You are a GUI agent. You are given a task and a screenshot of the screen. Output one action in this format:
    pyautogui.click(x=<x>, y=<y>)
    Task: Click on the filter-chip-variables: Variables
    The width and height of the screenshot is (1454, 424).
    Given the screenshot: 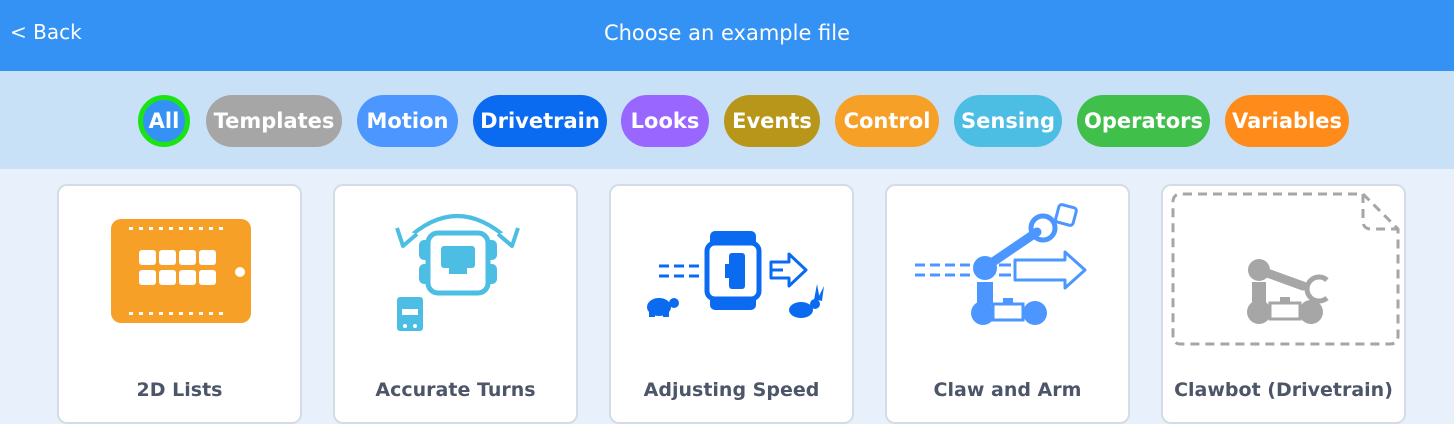 What is the action you would take?
    pyautogui.click(x=1287, y=121)
    